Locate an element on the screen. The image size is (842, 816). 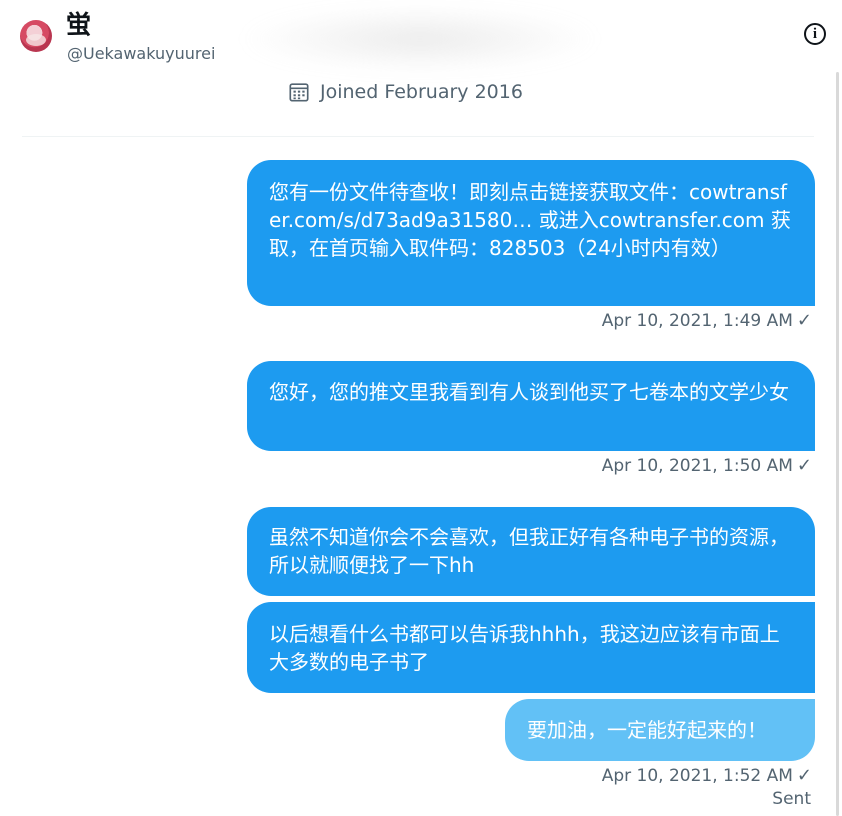
message-bubble: 虽然不知道你会不会喜欢，但我正好有各种电子书的资源，所以就顺便找了一下hh is located at coordinates (531, 551).